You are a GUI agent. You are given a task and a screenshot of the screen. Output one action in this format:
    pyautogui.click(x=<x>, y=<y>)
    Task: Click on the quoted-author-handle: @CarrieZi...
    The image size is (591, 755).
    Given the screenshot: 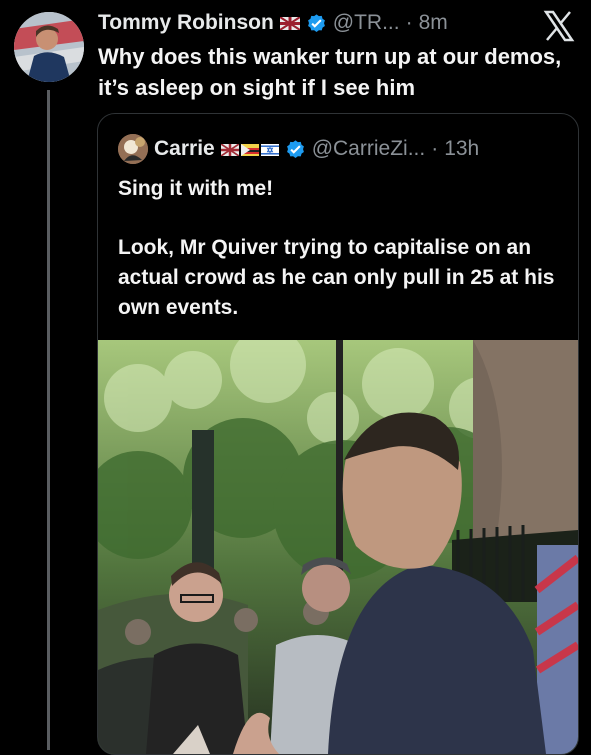 What is the action you would take?
    pyautogui.click(x=369, y=149)
    